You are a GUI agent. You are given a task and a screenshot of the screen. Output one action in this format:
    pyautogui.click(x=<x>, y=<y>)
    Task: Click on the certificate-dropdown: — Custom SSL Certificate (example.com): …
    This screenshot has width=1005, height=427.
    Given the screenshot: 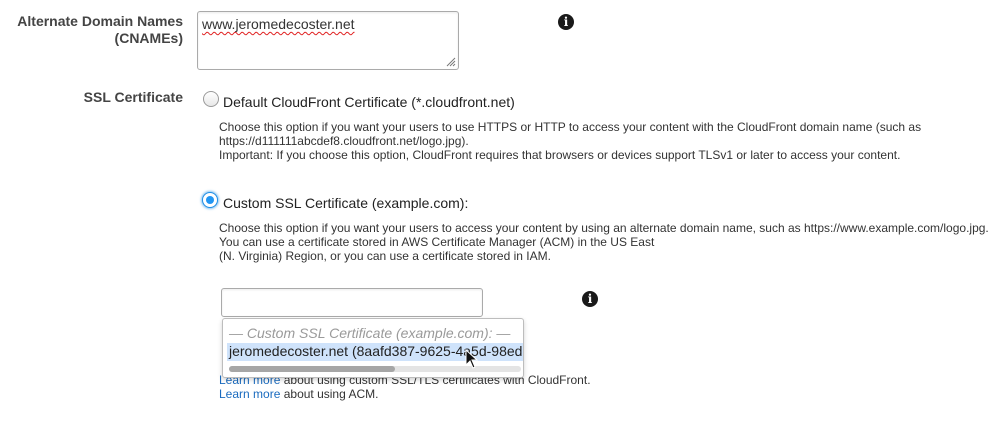 What is the action you would take?
    pyautogui.click(x=373, y=348)
    